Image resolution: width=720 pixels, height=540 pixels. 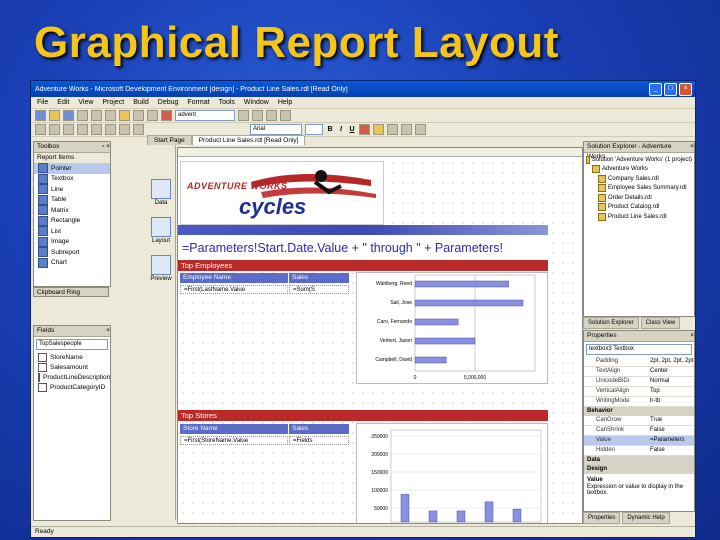 I want to click on align-center-icon, so click(x=54, y=129).